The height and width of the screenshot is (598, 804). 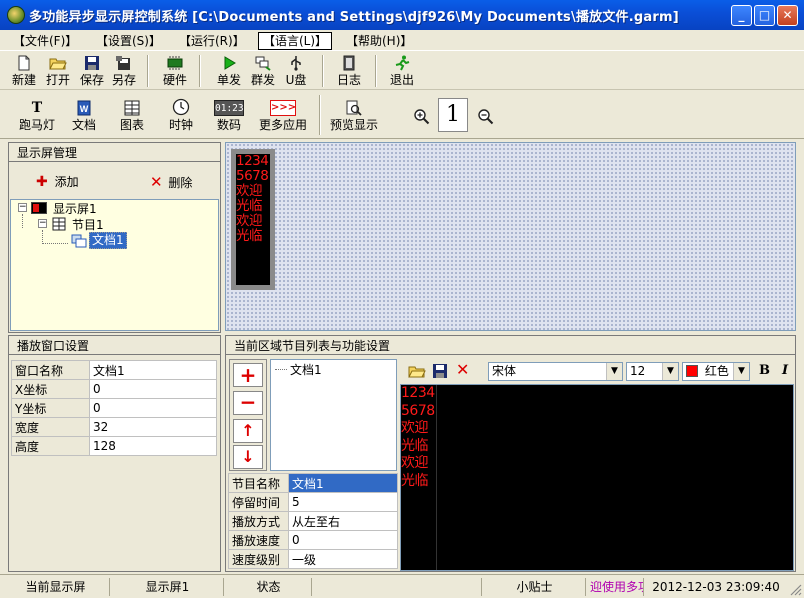 I want to click on x-coord-field: 0, so click(x=153, y=389).